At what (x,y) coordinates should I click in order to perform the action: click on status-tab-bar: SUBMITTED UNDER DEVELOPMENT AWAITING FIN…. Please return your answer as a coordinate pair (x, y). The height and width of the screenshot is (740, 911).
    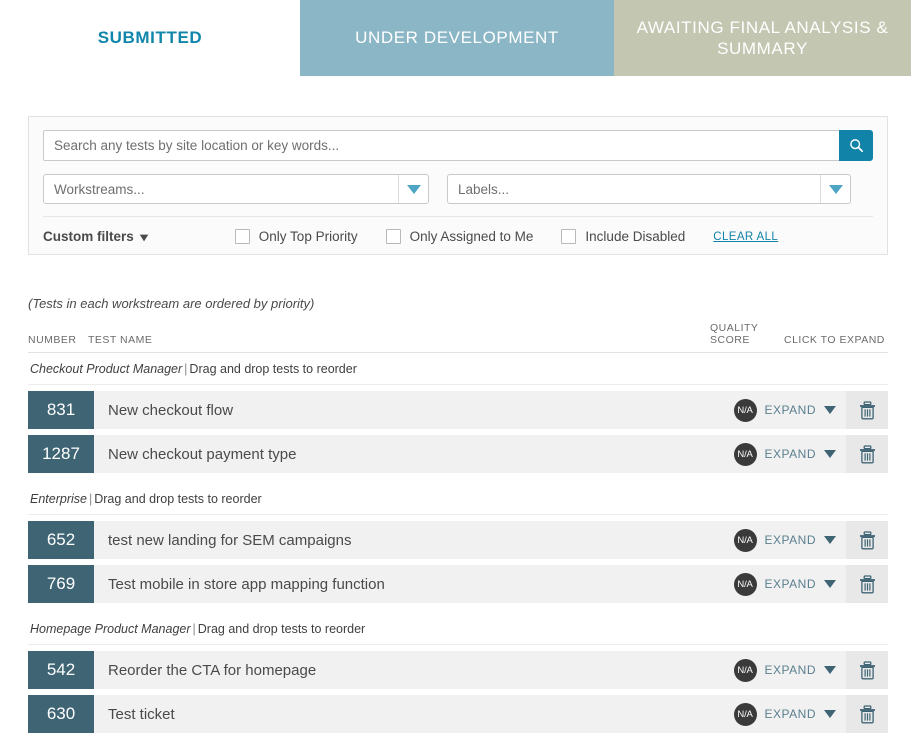
    Looking at the image, I should click on (455, 38).